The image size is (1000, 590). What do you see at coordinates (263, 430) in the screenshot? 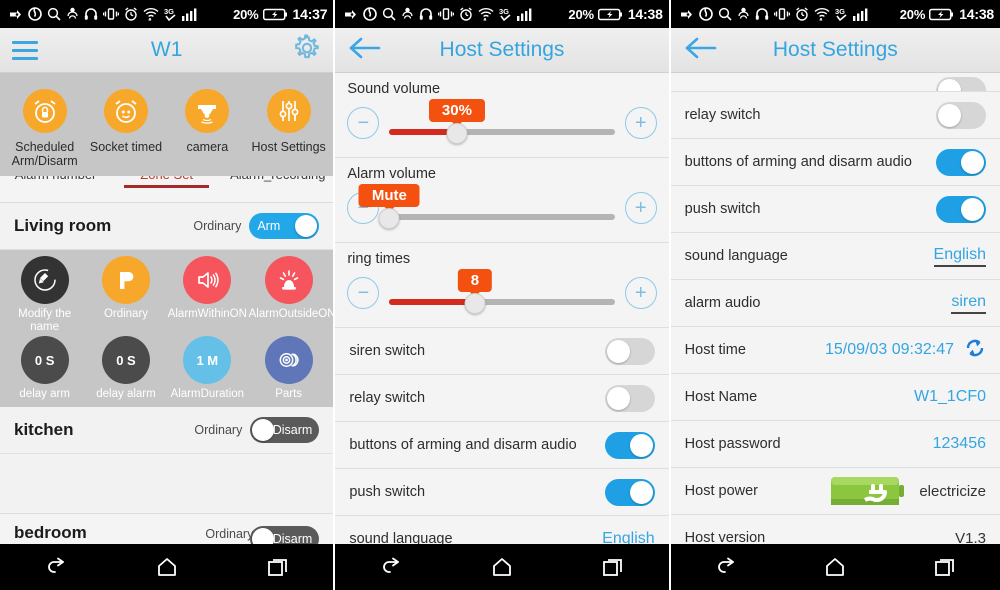
I see `toggle-knob` at bounding box center [263, 430].